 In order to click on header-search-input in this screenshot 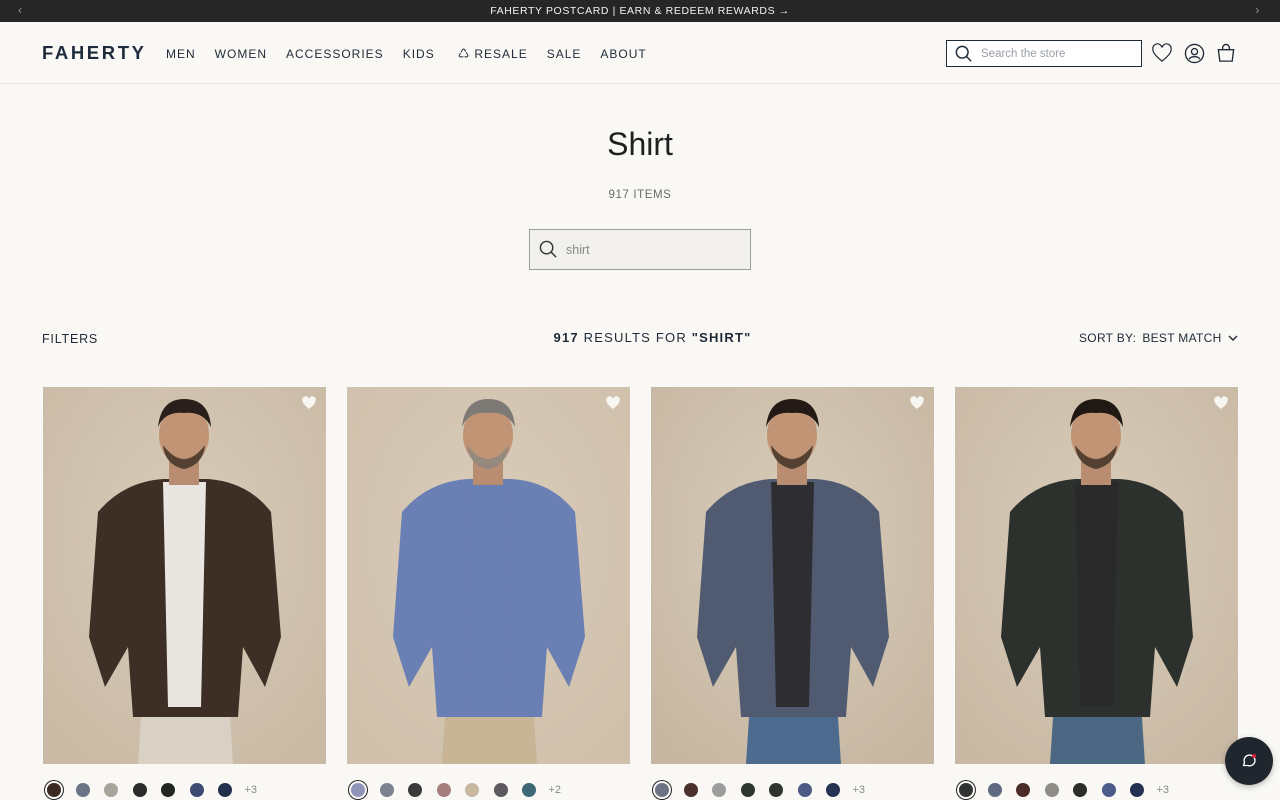, I will do `click(1056, 53)`.